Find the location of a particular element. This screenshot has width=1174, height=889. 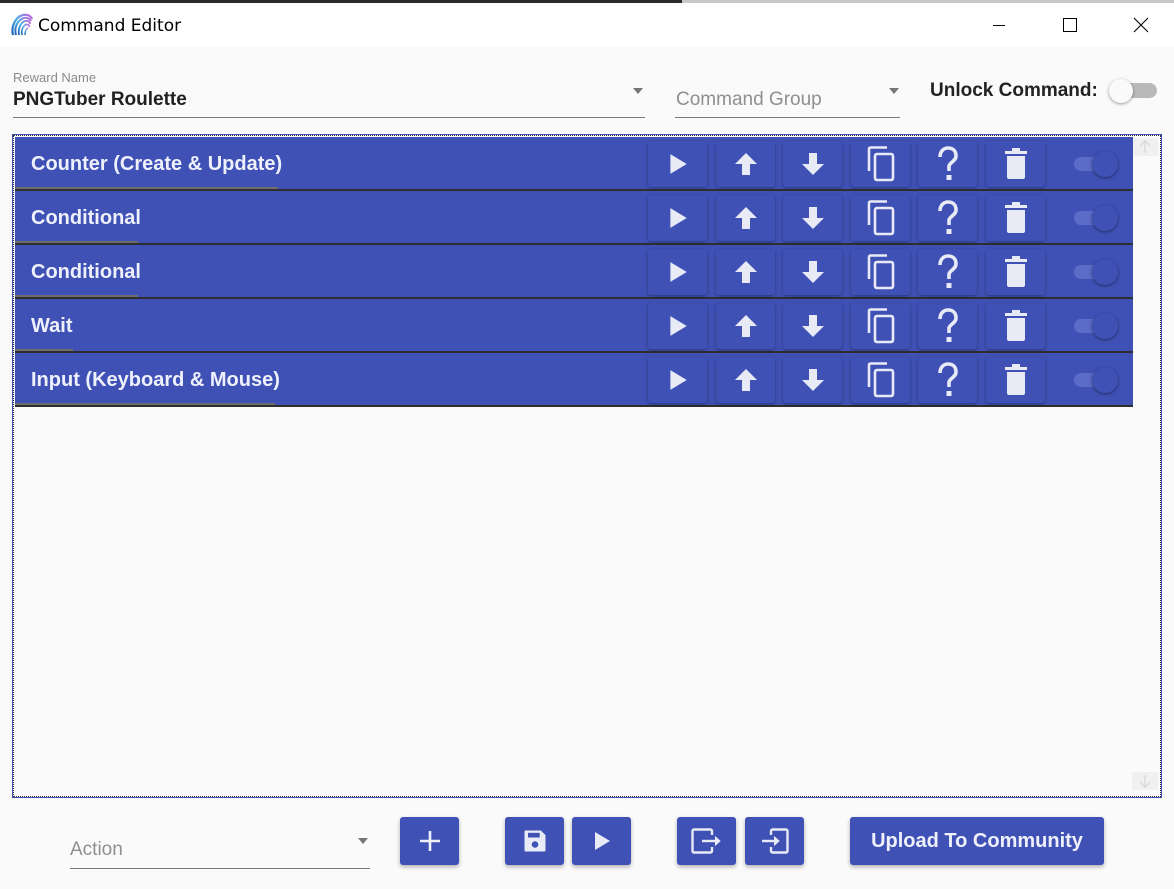

close-button is located at coordinates (1141, 25).